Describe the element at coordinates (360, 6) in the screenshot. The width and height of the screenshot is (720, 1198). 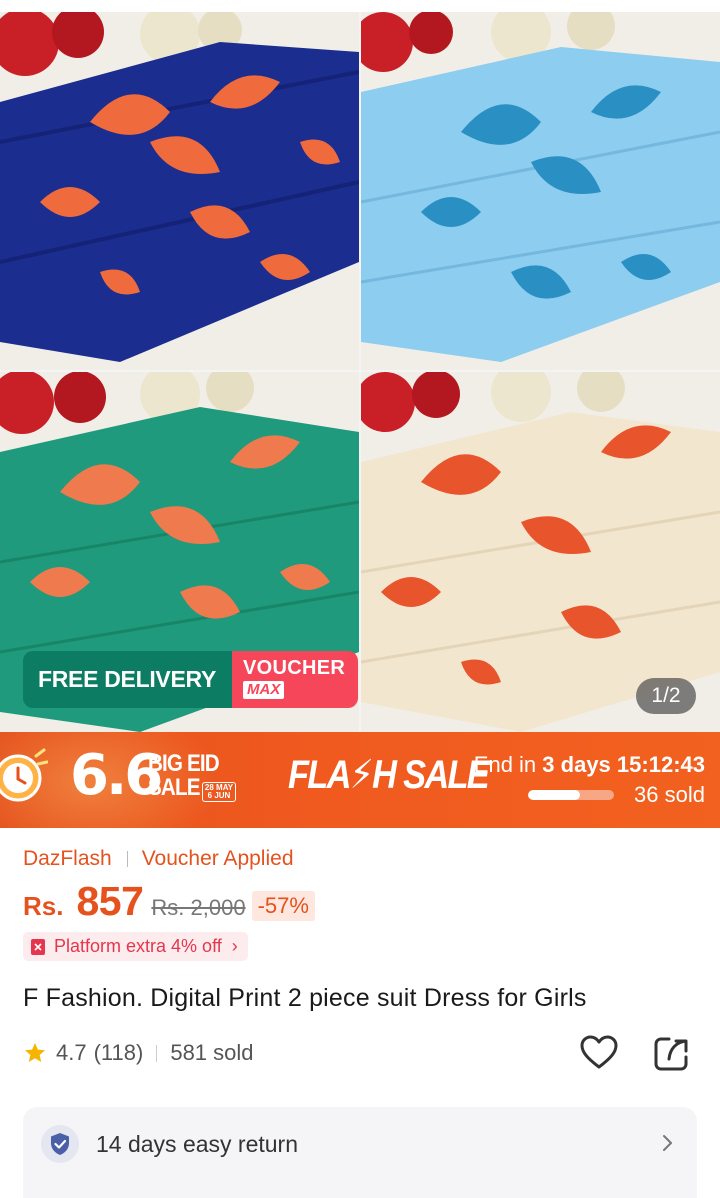
I see `gallery-top-strip` at that location.